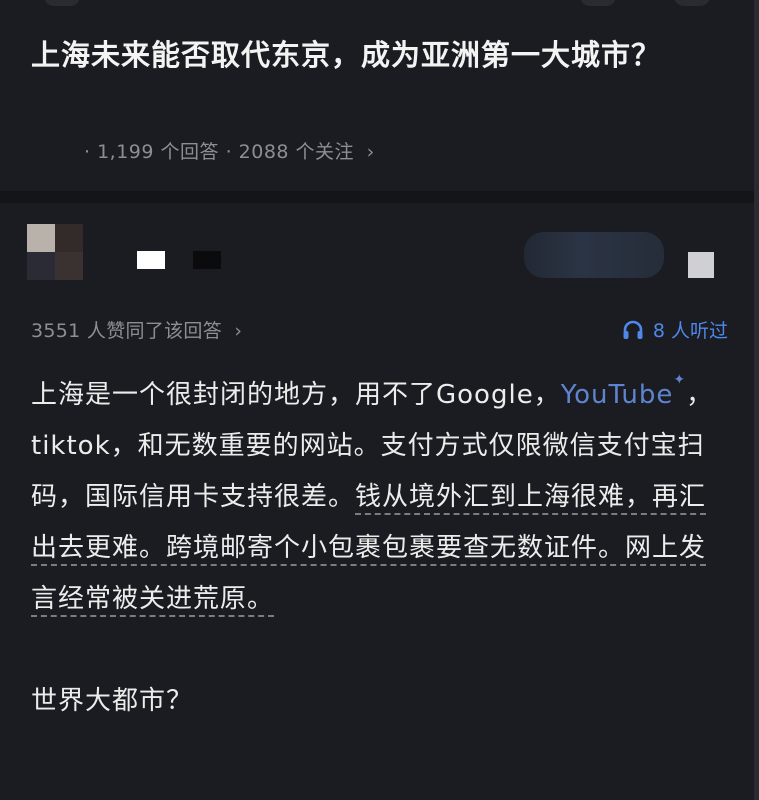  Describe the element at coordinates (690, 331) in the screenshot. I see `listen-count: 8 人听过` at that location.